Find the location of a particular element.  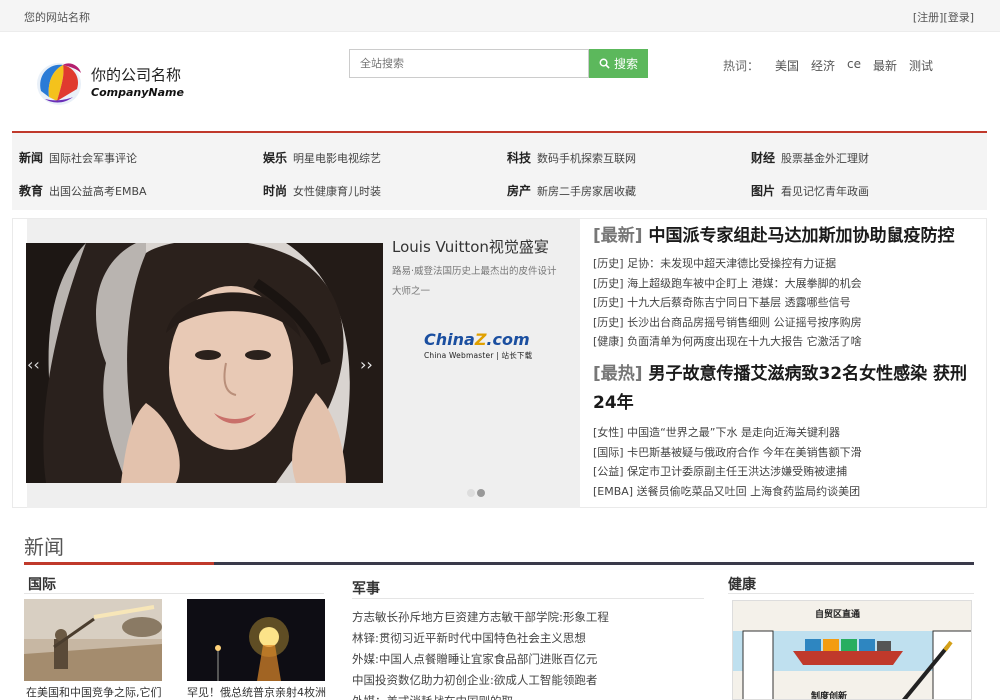

nav-item: 青年 is located at coordinates (836, 191).